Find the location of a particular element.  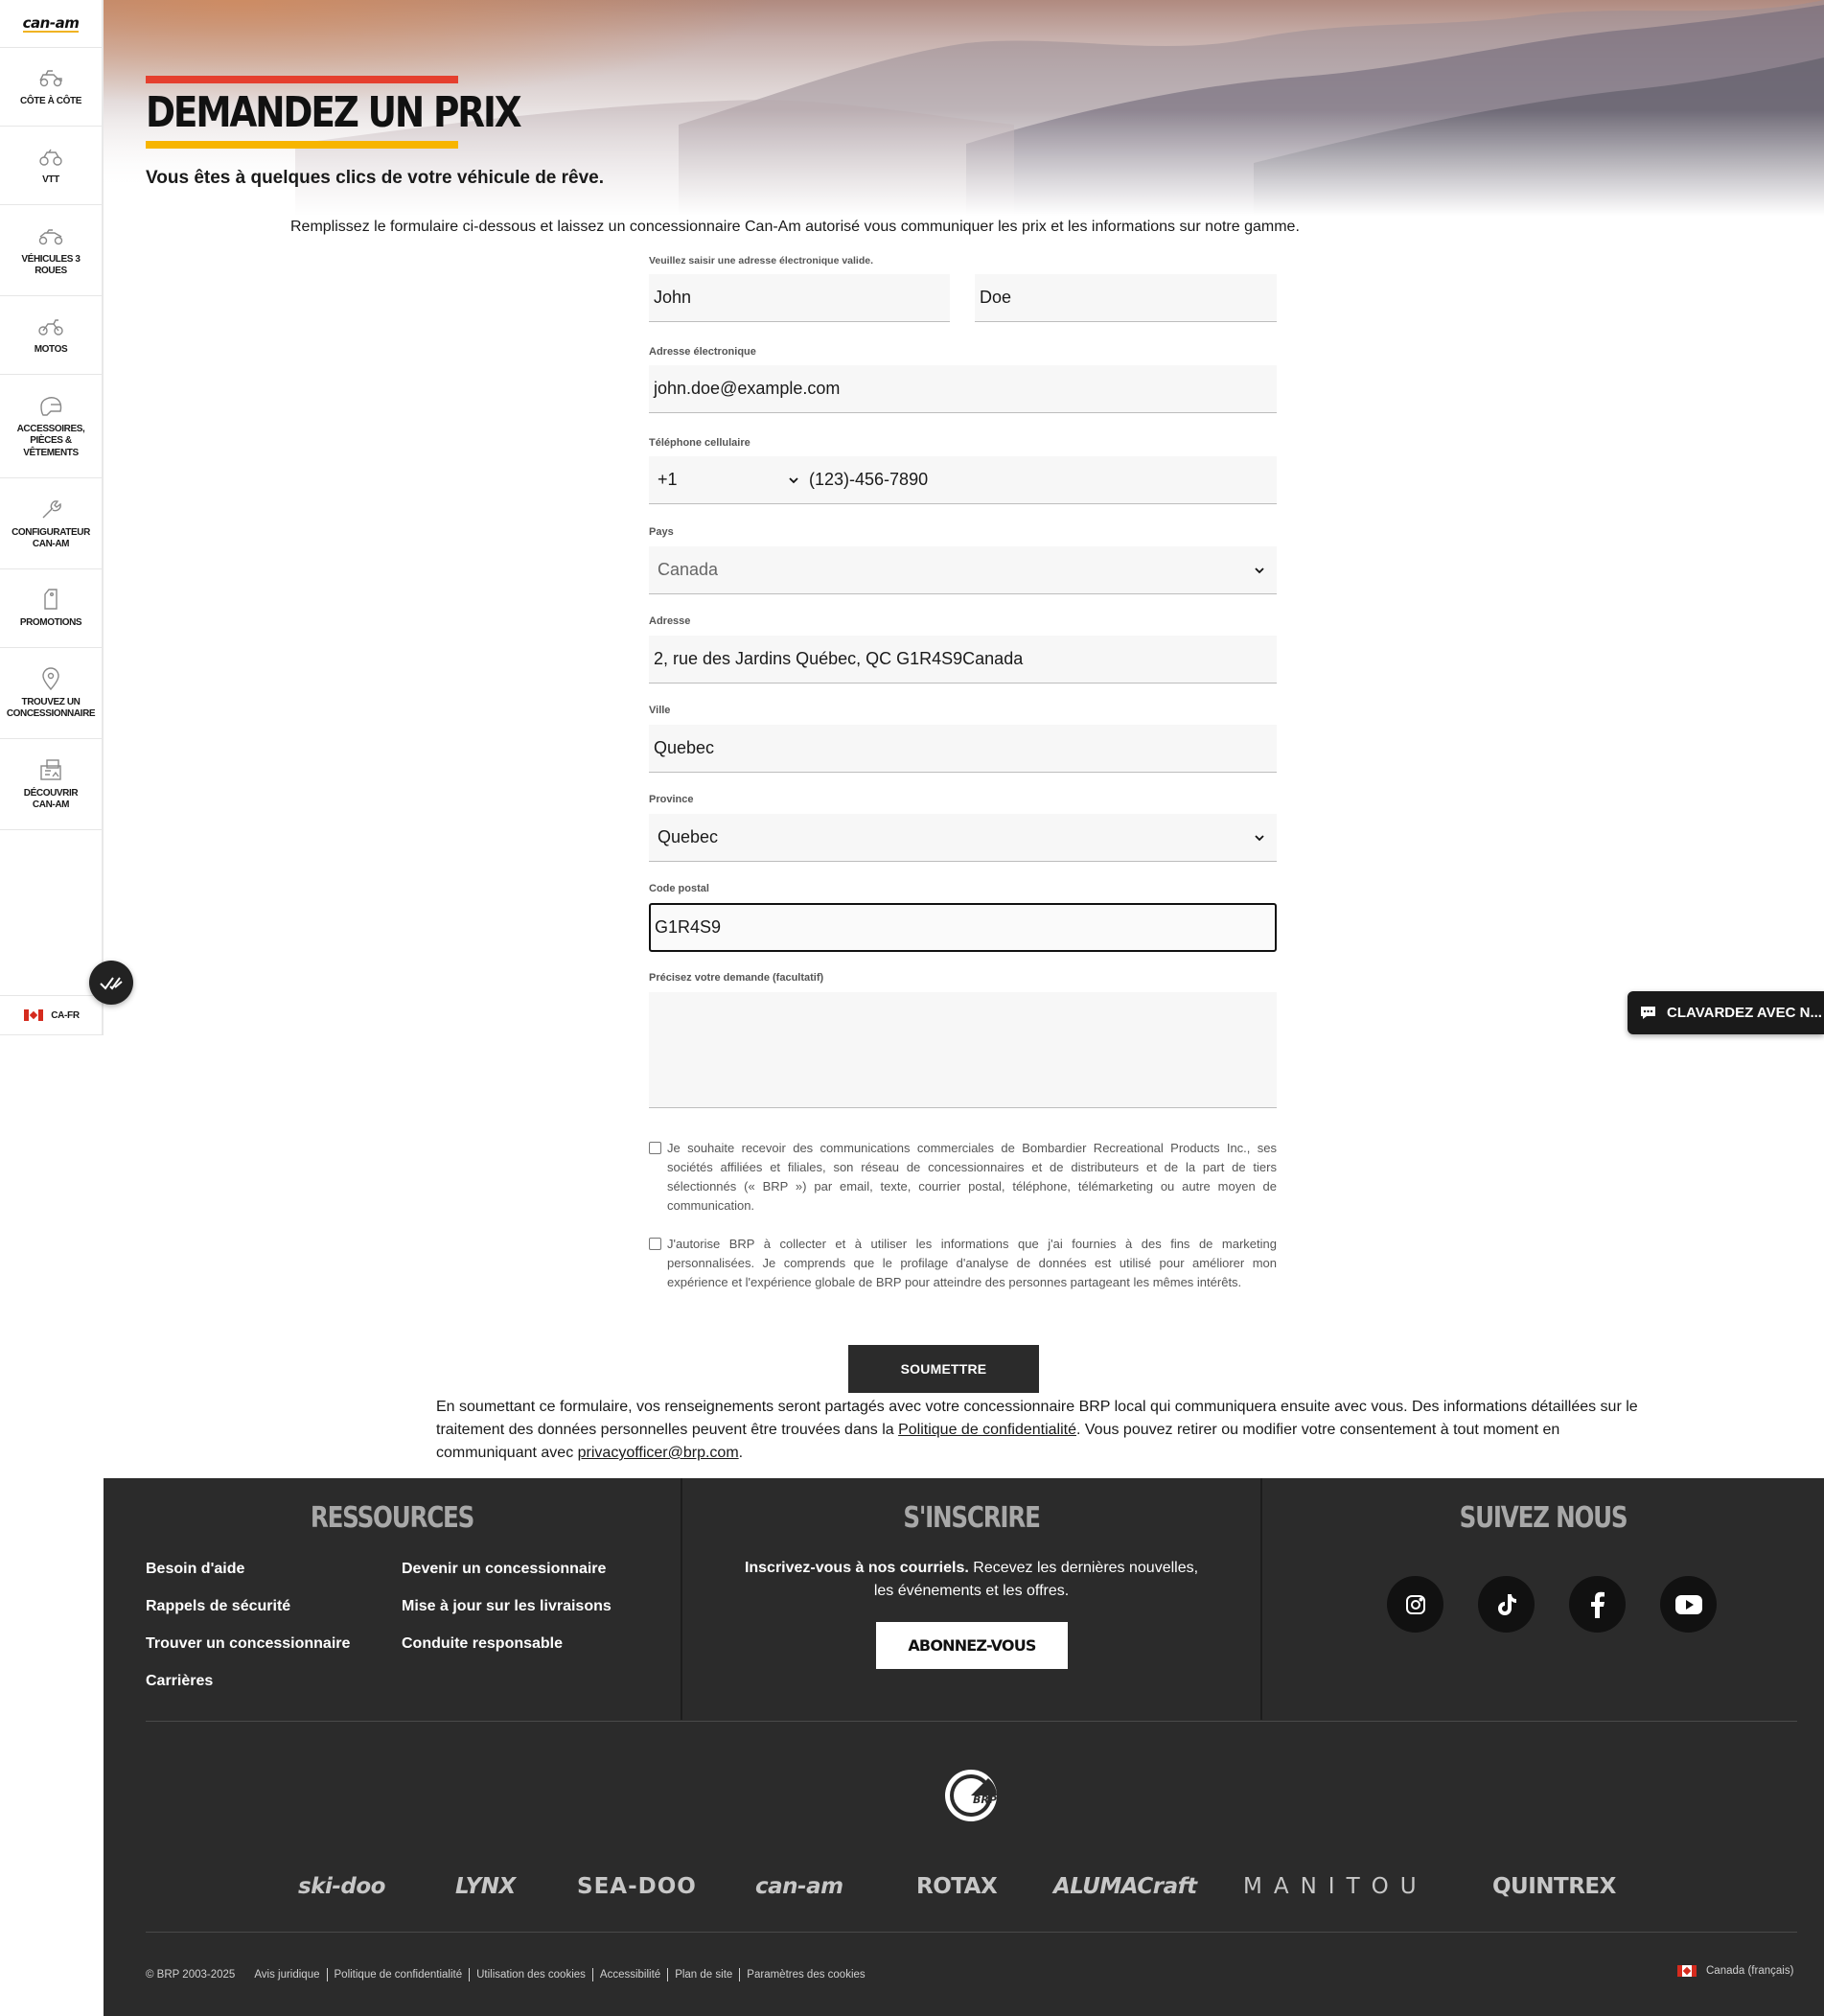

page-title-block: DEMANDEZ UN PRIX is located at coordinates (366, 112).